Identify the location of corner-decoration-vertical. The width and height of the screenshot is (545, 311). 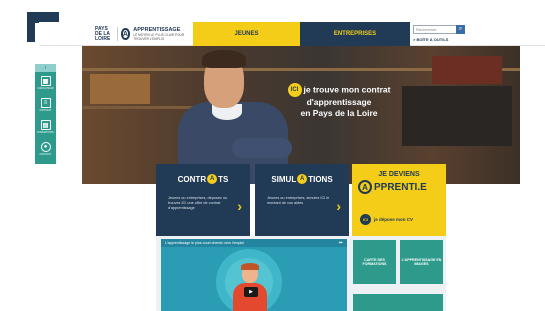
(31, 27).